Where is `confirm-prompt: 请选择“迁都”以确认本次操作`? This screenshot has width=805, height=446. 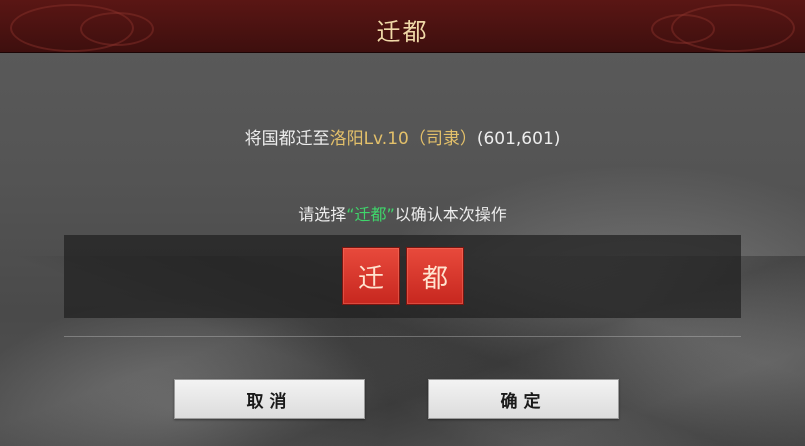
confirm-prompt: 请选择“迁都”以确认本次操作 is located at coordinates (402, 213).